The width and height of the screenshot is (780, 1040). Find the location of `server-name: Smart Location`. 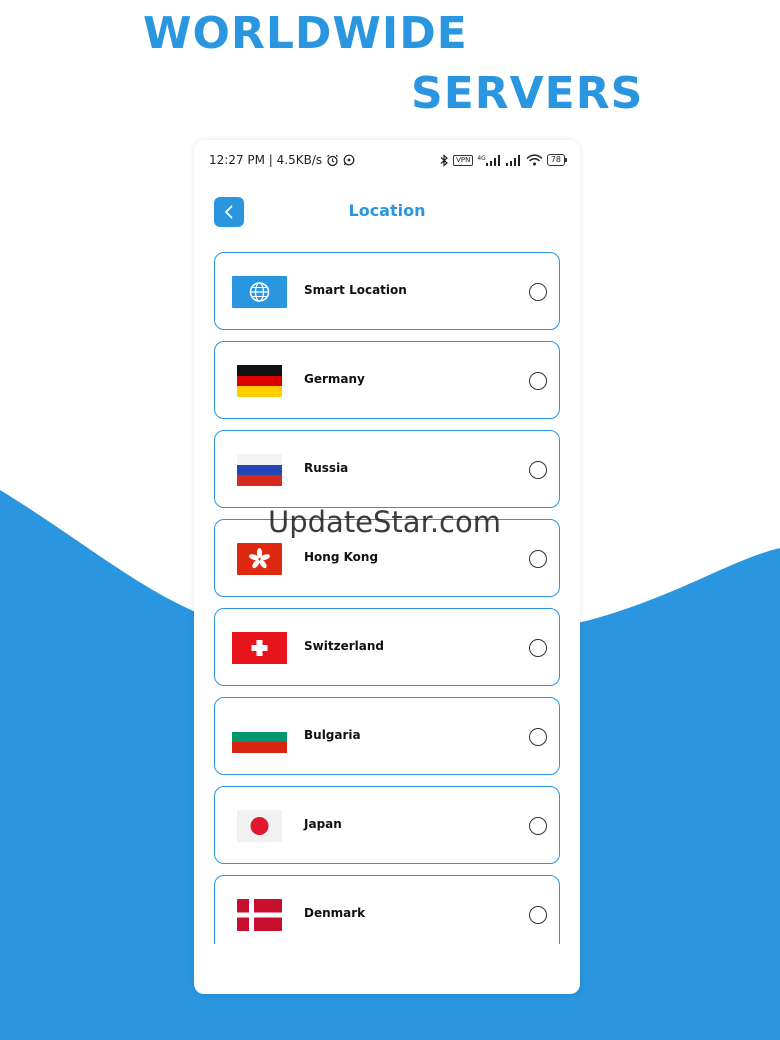

server-name: Smart Location is located at coordinates (355, 290).